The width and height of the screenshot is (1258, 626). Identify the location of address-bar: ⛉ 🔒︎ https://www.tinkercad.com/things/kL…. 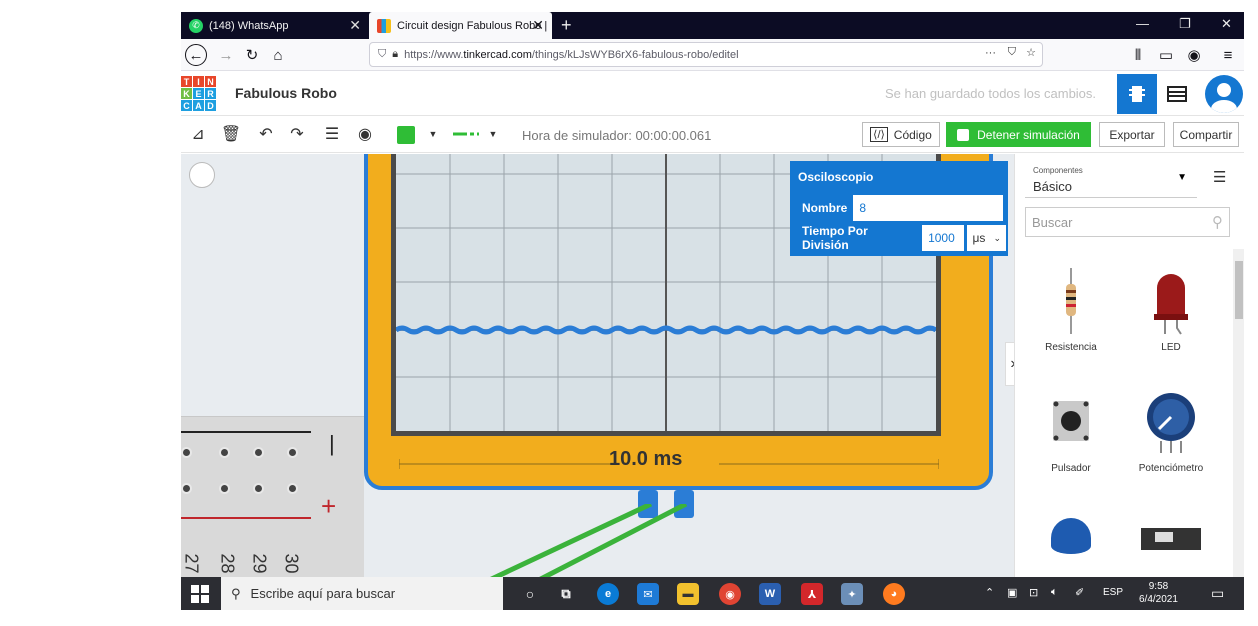
(706, 54).